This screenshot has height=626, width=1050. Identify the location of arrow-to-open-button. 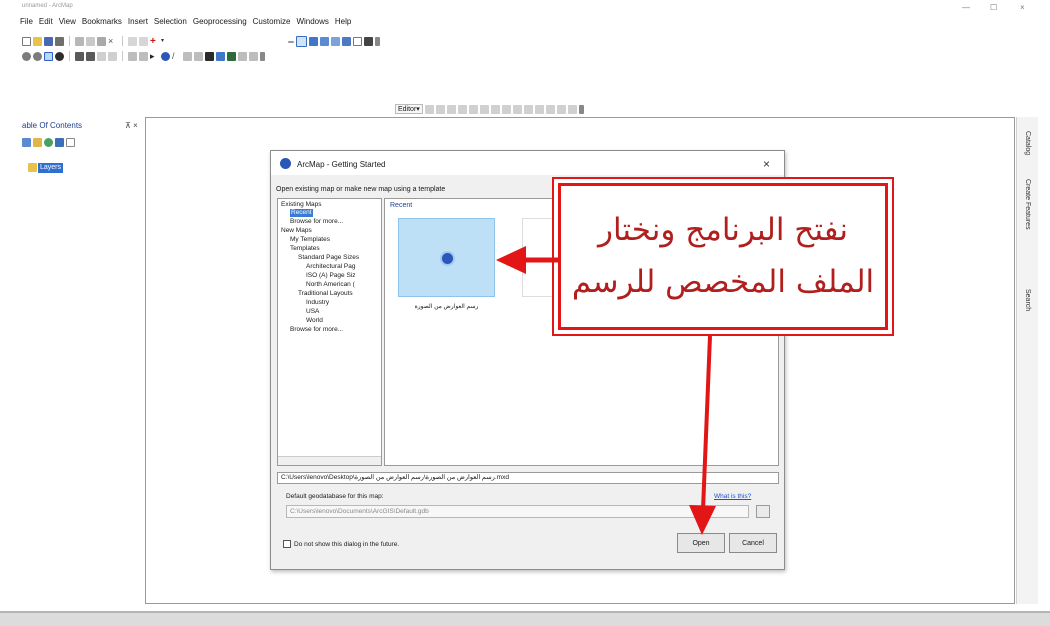
(702, 435).